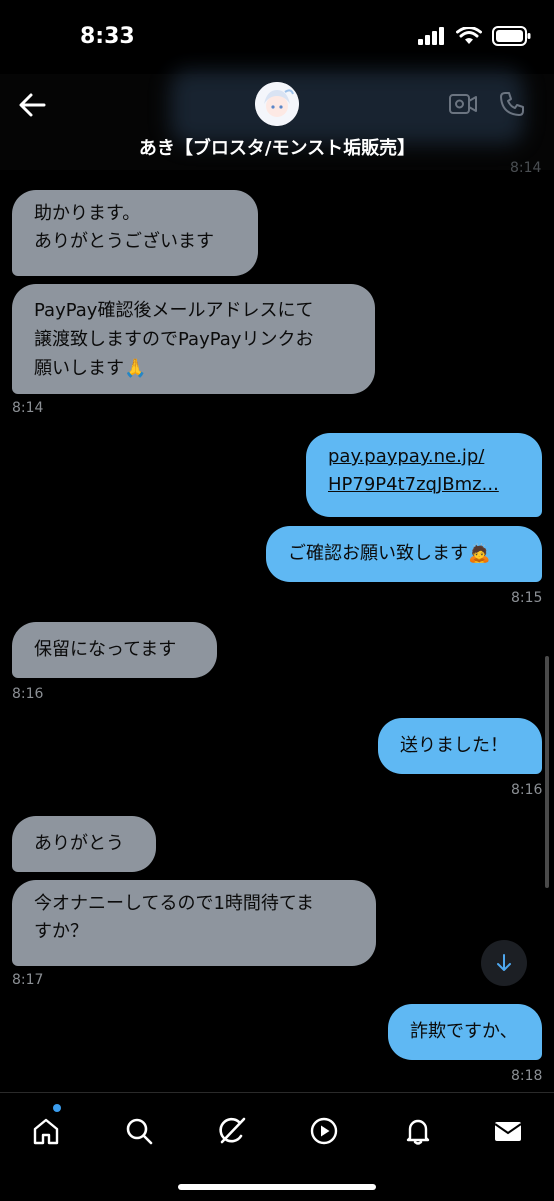 This screenshot has width=554, height=1201. Describe the element at coordinates (465, 1032) in the screenshot. I see `message-sent: 詐欺ですか、` at that location.